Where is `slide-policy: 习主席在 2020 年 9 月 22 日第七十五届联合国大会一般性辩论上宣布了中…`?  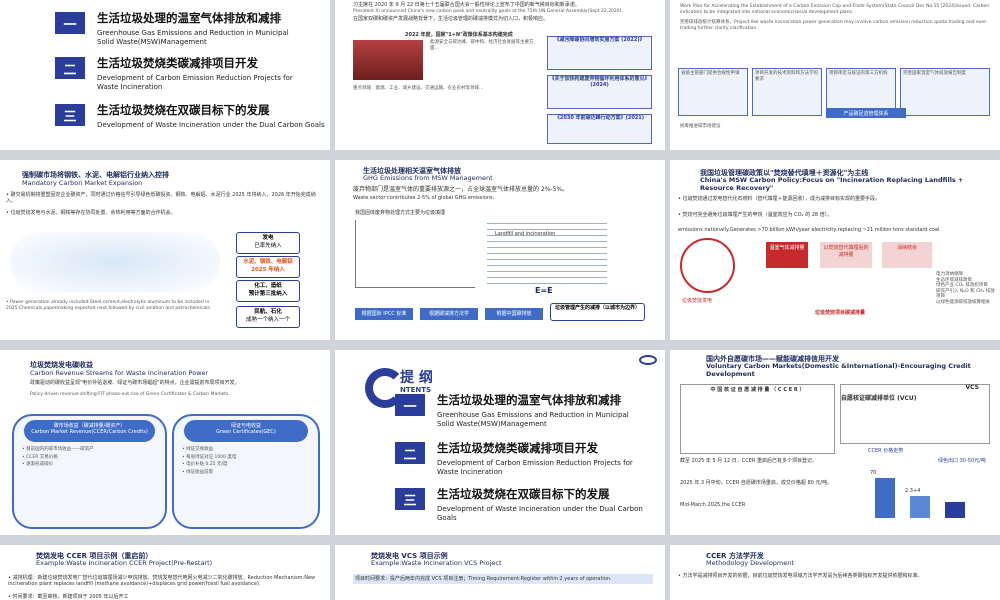
slide-policy: 习主席在 2020 年 9 月 22 日第七十五届联合国大会一般性辩论上宣布了中… is located at coordinates (500, 75).